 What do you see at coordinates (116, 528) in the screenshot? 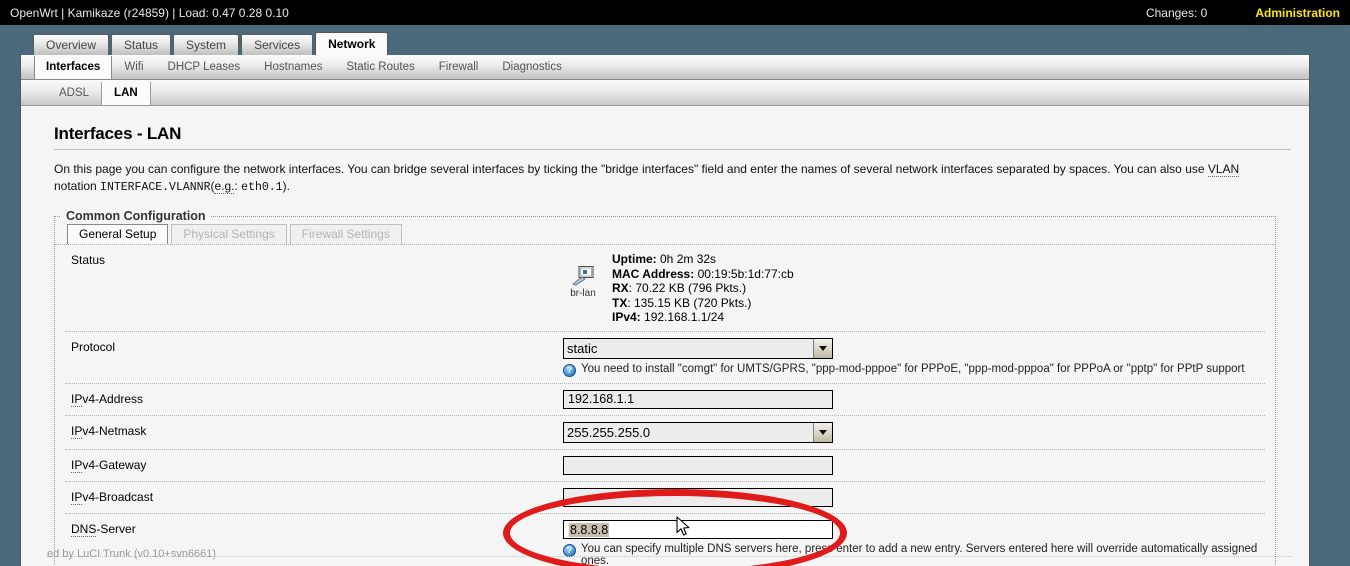
I see `label-dns-server-rest: -Server` at bounding box center [116, 528].